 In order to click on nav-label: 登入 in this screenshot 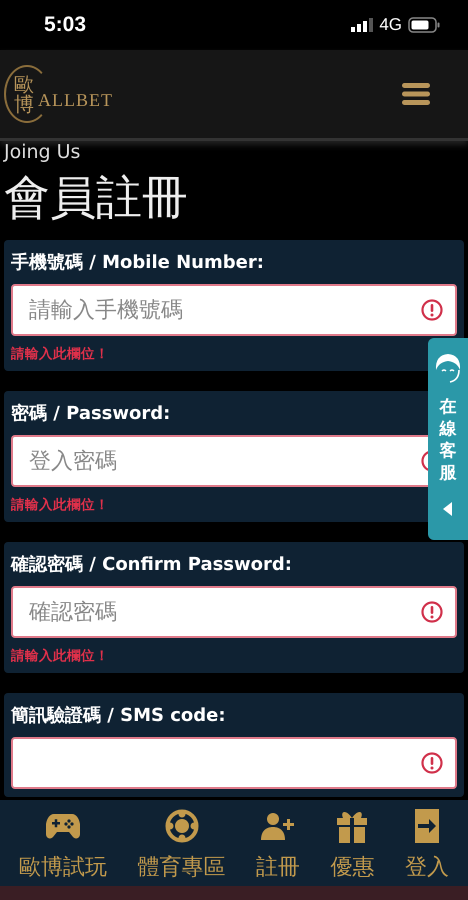, I will do `click(426, 867)`.